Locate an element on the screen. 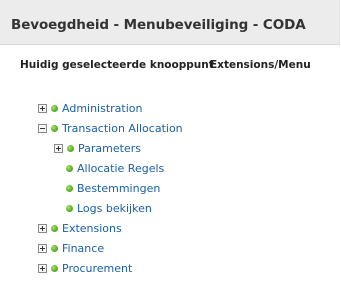  tree-item-transaction-allocation: Transaction Allocation is located at coordinates (110, 128).